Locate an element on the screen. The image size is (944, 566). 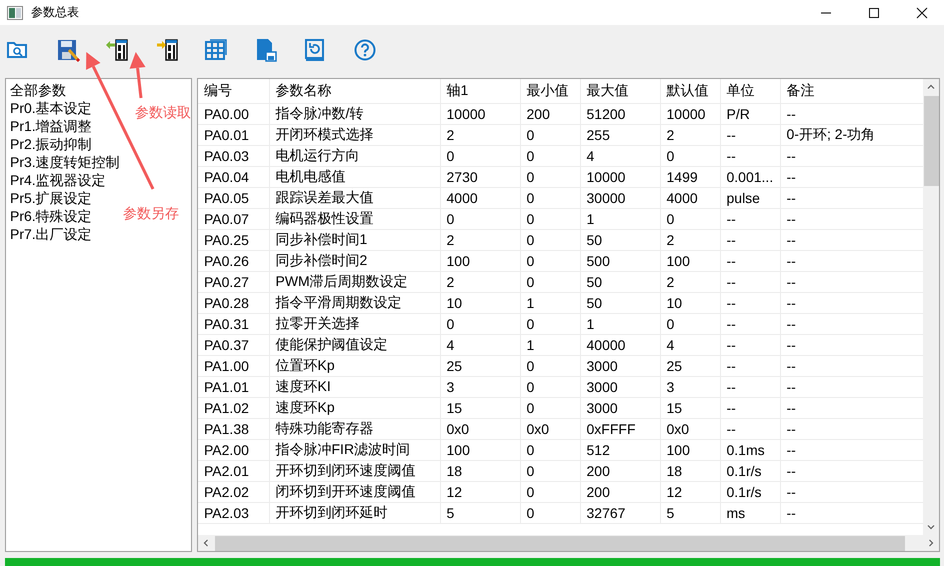
table-cell: 30000 is located at coordinates (620, 197).